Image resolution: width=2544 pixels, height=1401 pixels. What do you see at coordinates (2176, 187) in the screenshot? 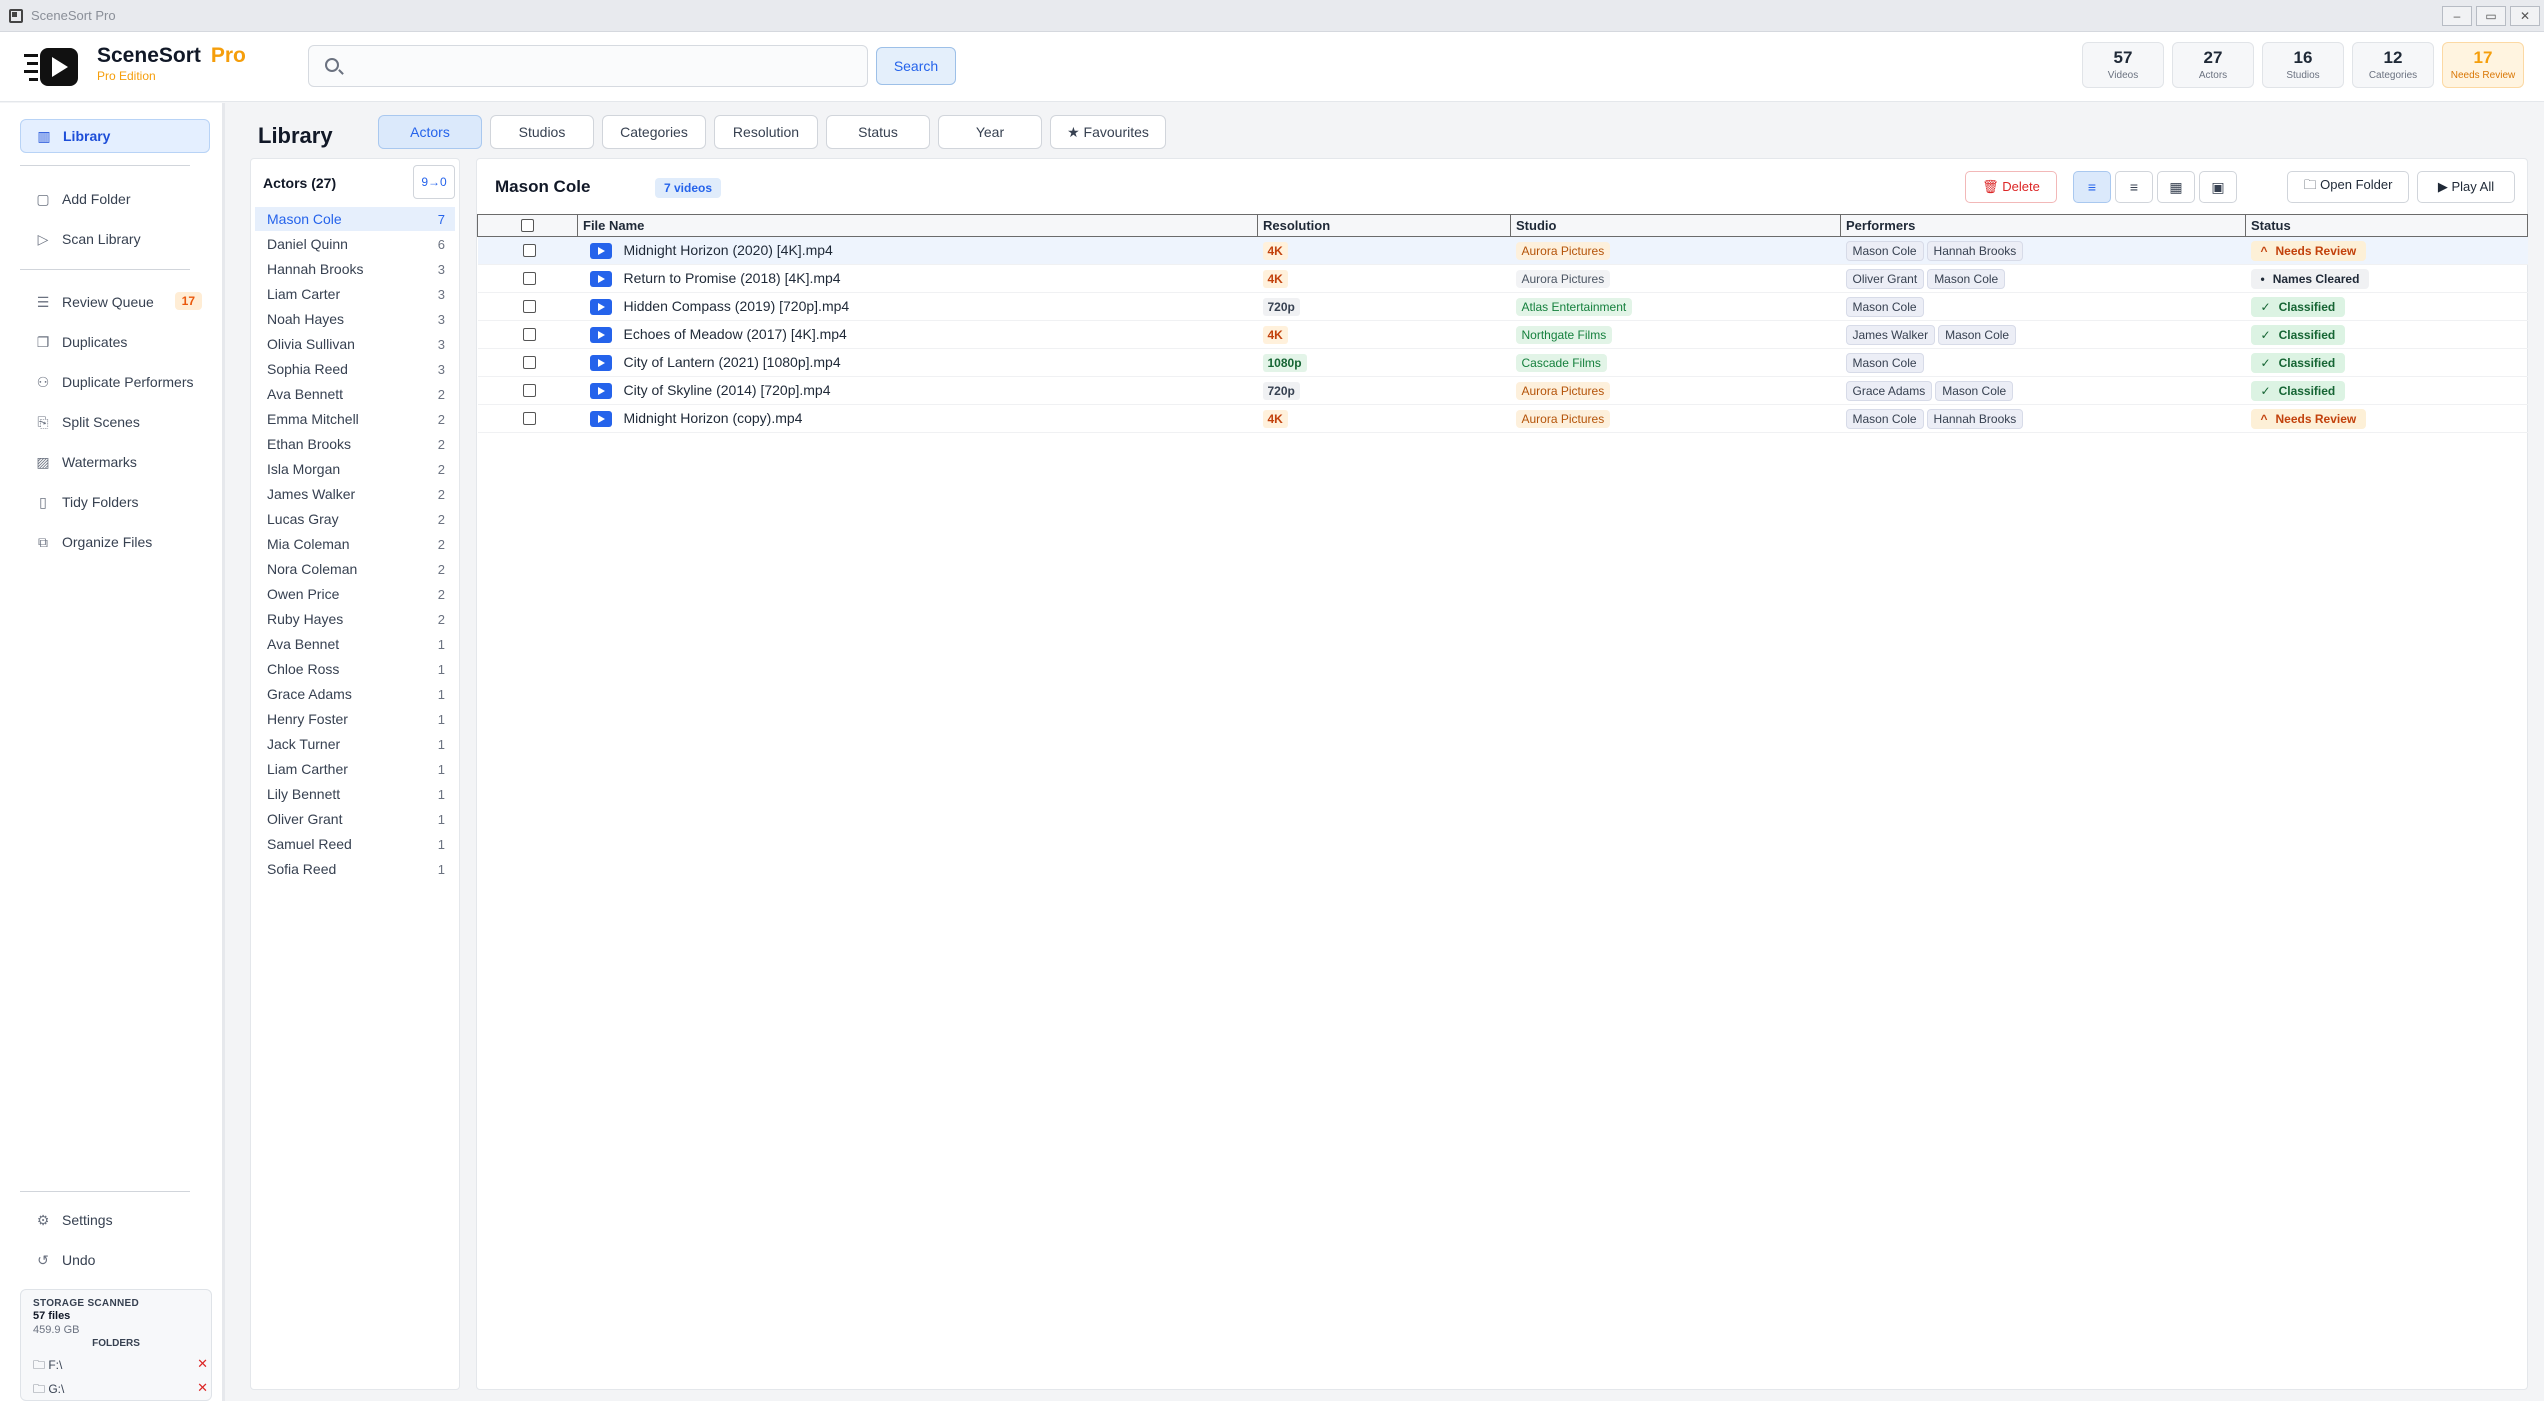
I see `view-grid-button: ▦` at bounding box center [2176, 187].